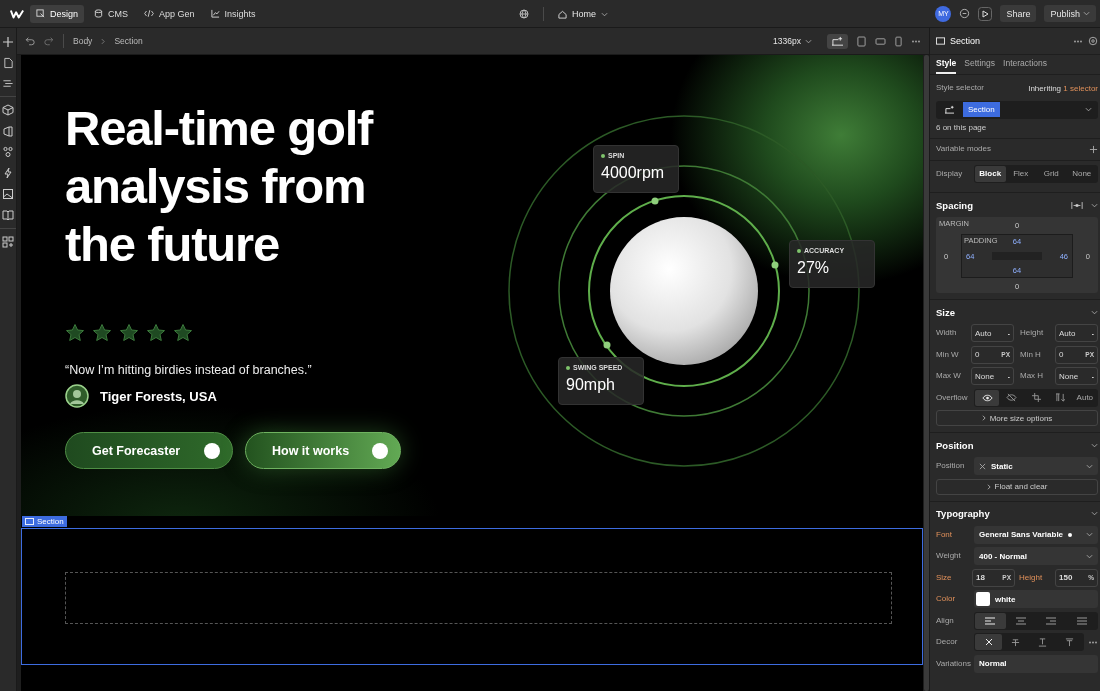 The width and height of the screenshot is (1100, 691). Describe the element at coordinates (953, 663) in the screenshot. I see `field-label: Variations` at that location.